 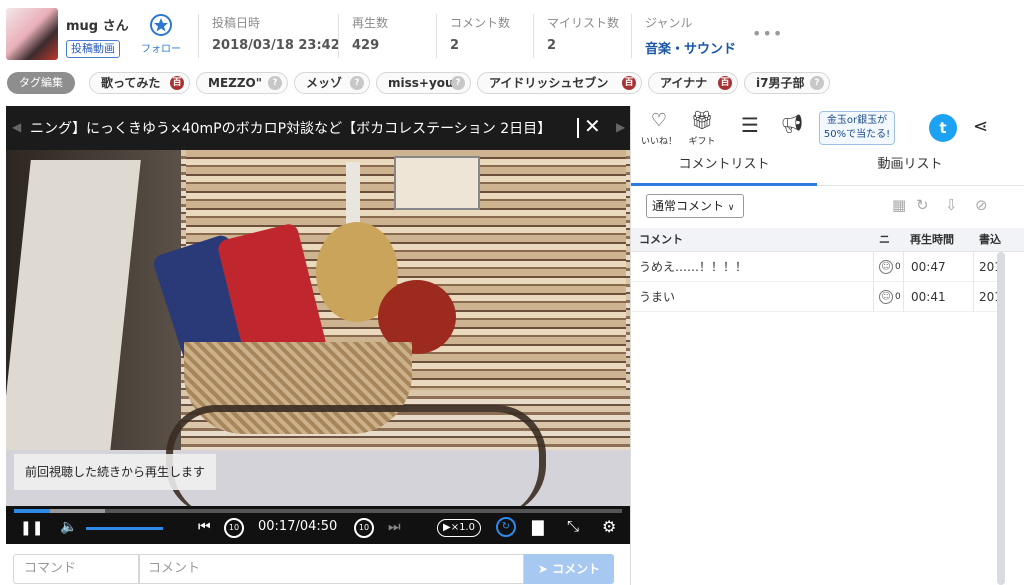 What do you see at coordinates (331, 569) in the screenshot?
I see `comment-input: コメント` at bounding box center [331, 569].